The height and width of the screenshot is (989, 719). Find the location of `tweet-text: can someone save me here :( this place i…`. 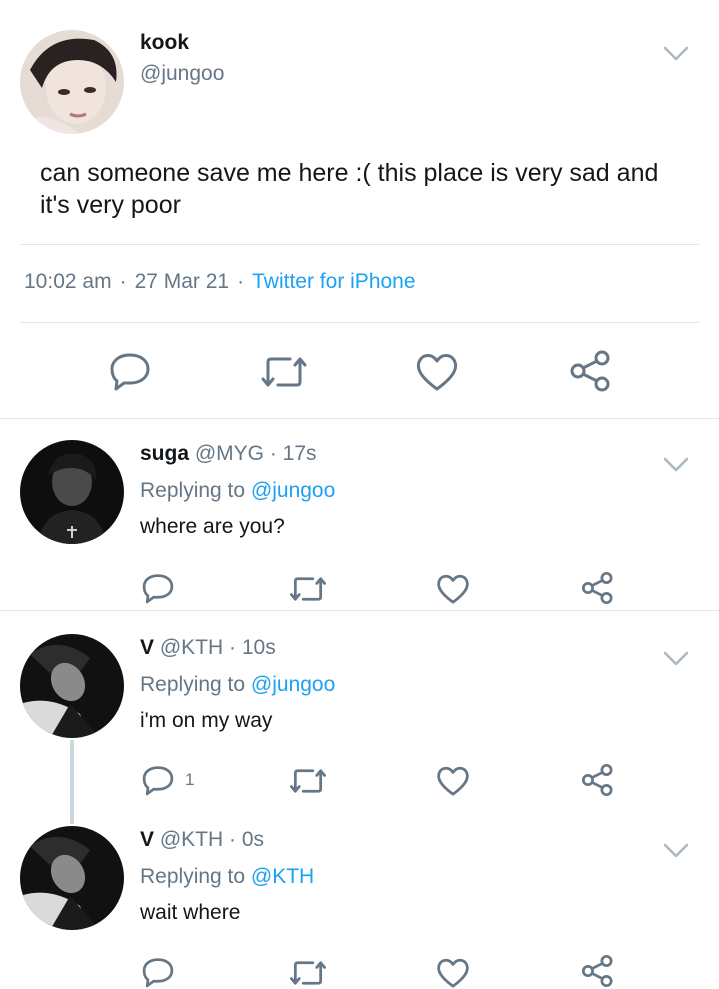

tweet-text: can someone save me here :( this place i… is located at coordinates (349, 189).